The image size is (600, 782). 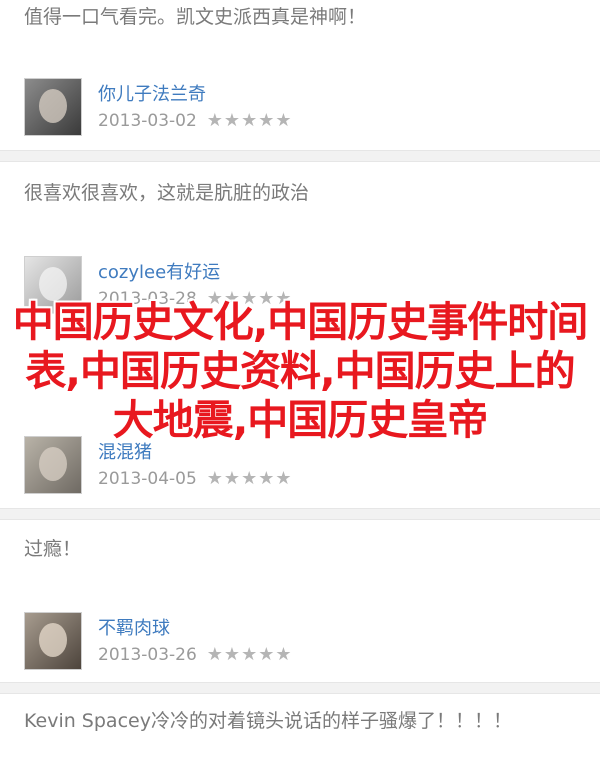 I want to click on comment-author-row: 混混猪 2013-04-05 ★★★★★, so click(x=300, y=472).